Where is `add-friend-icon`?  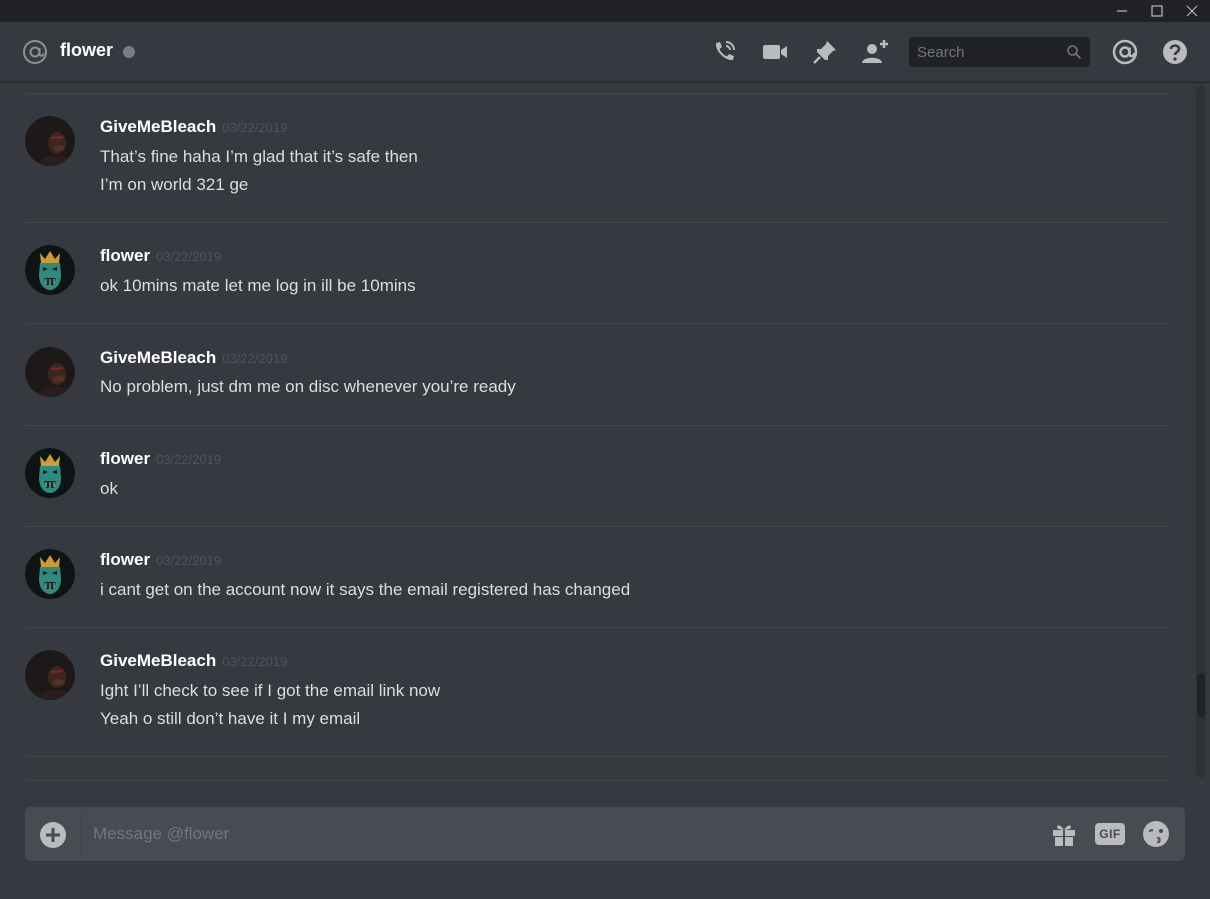 add-friend-icon is located at coordinates (875, 51).